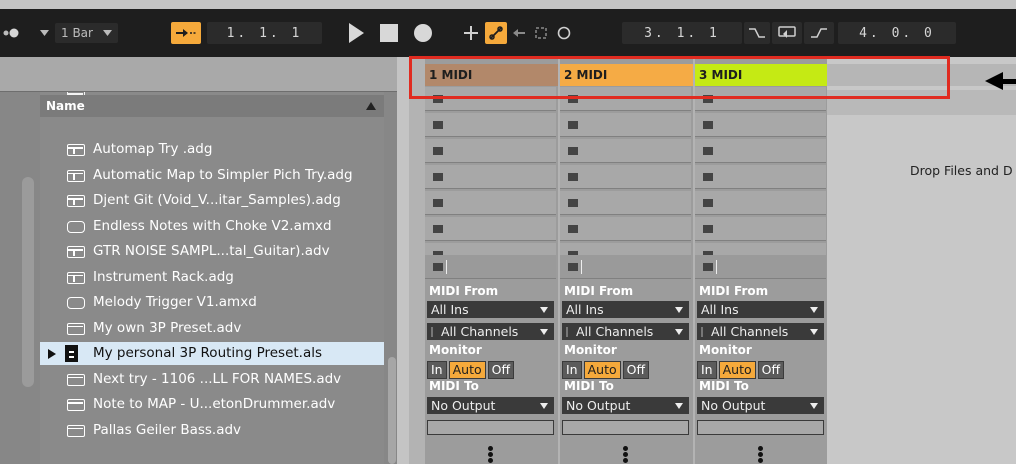 The height and width of the screenshot is (464, 1016). What do you see at coordinates (212, 200) in the screenshot?
I see `browser-item: Djent Git (Void_V...itar_Samples).adg` at bounding box center [212, 200].